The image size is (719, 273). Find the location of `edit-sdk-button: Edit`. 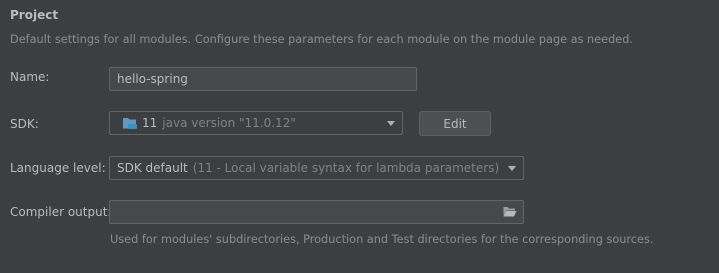

edit-sdk-button: Edit is located at coordinates (455, 123).